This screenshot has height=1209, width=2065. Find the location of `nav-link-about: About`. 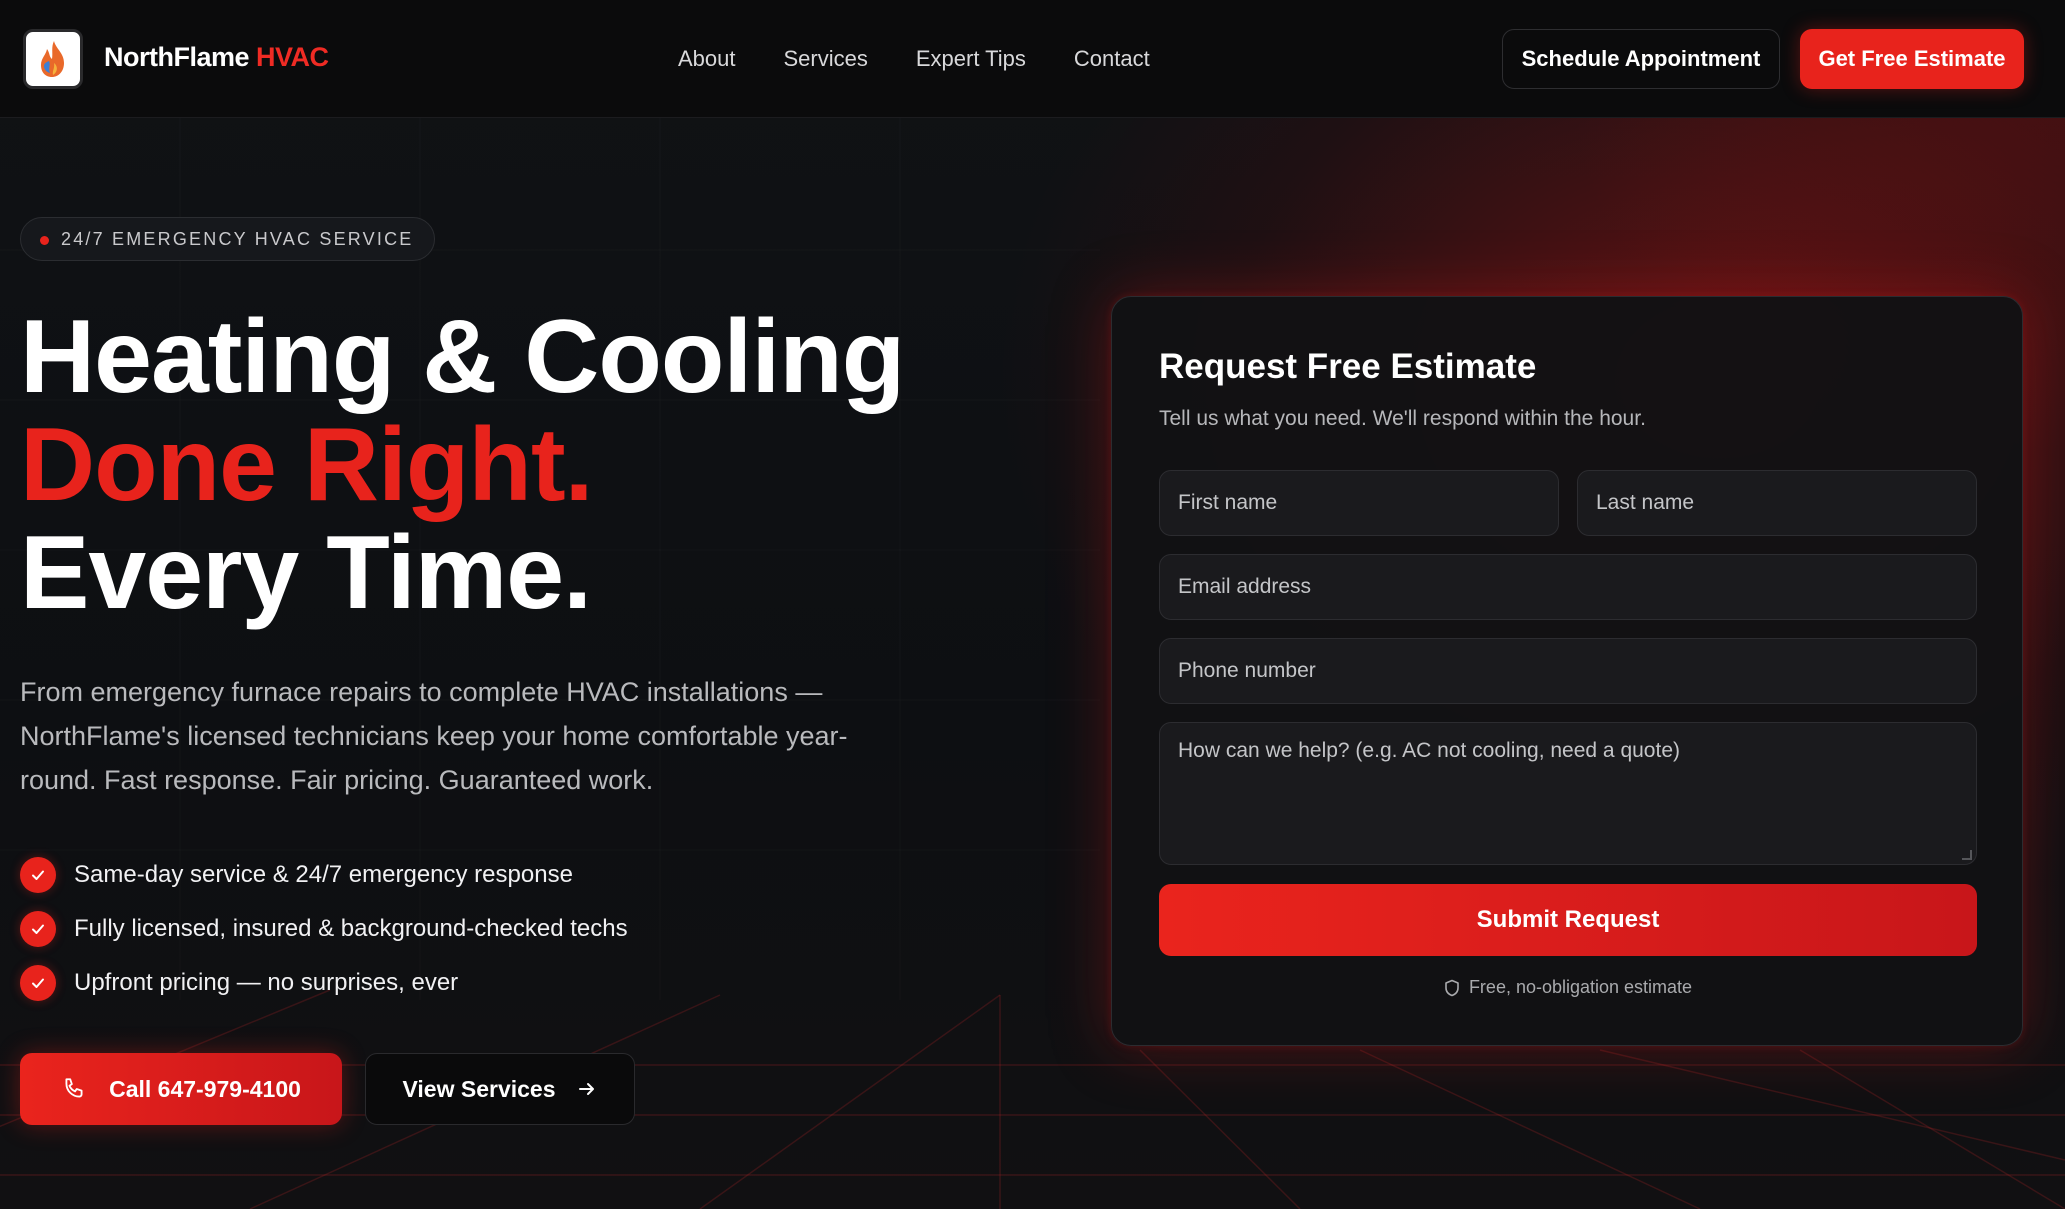

nav-link-about: About is located at coordinates (707, 59).